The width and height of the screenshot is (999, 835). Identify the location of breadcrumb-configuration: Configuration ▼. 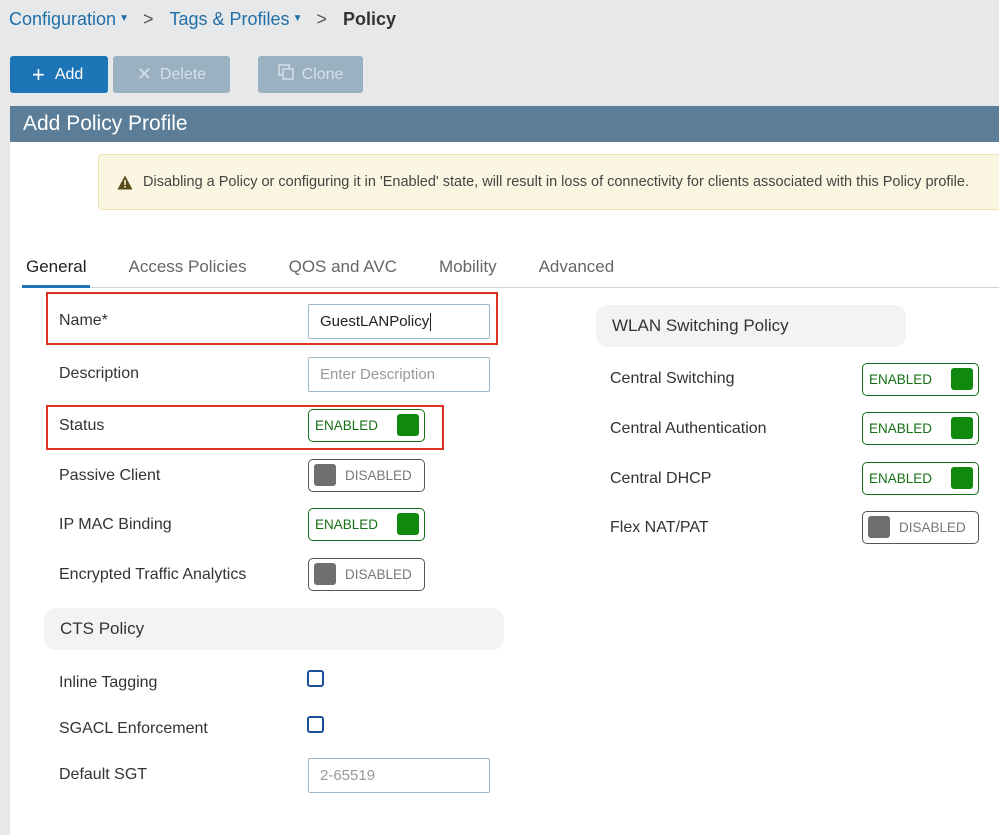
(69, 19).